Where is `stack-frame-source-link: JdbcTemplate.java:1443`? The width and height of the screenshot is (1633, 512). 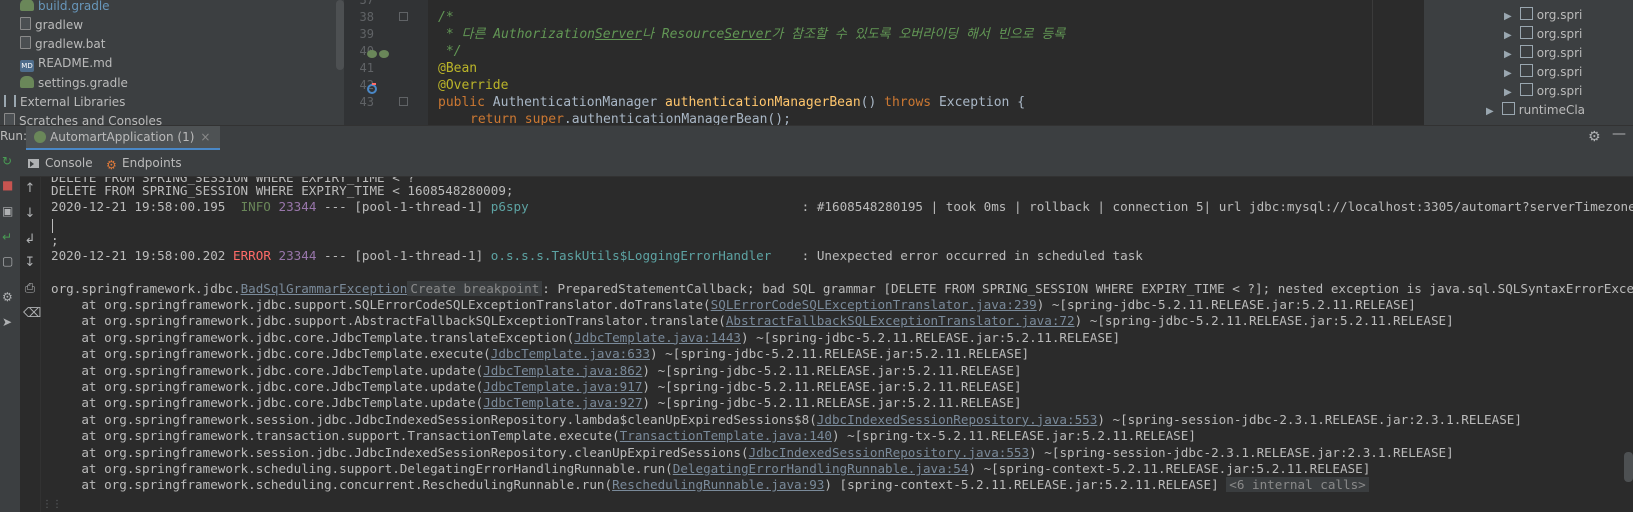
stack-frame-source-link: JdbcTemplate.java:1443 is located at coordinates (657, 337).